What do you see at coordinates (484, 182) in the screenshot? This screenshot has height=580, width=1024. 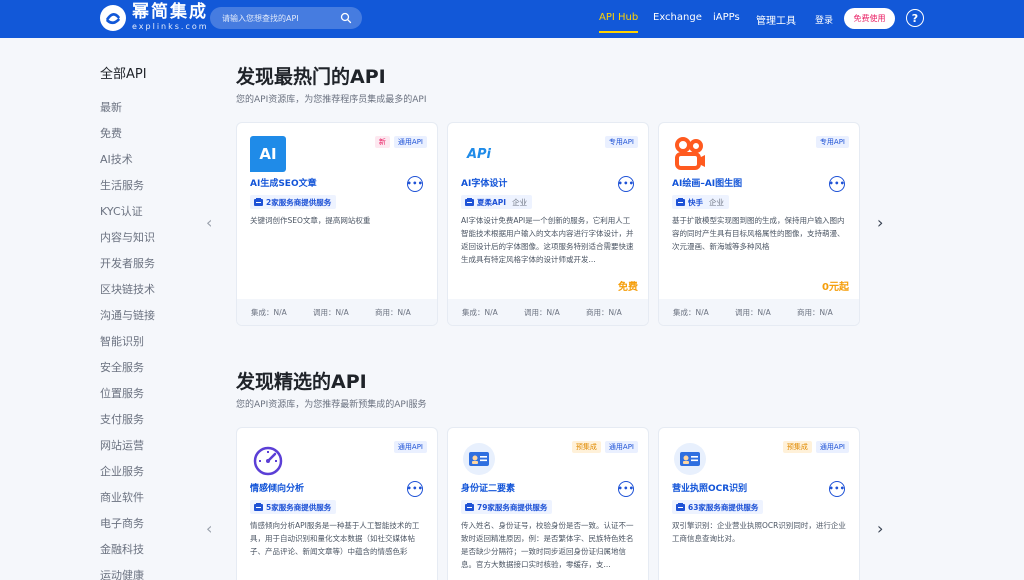 I see `api-name: AI字体设计` at bounding box center [484, 182].